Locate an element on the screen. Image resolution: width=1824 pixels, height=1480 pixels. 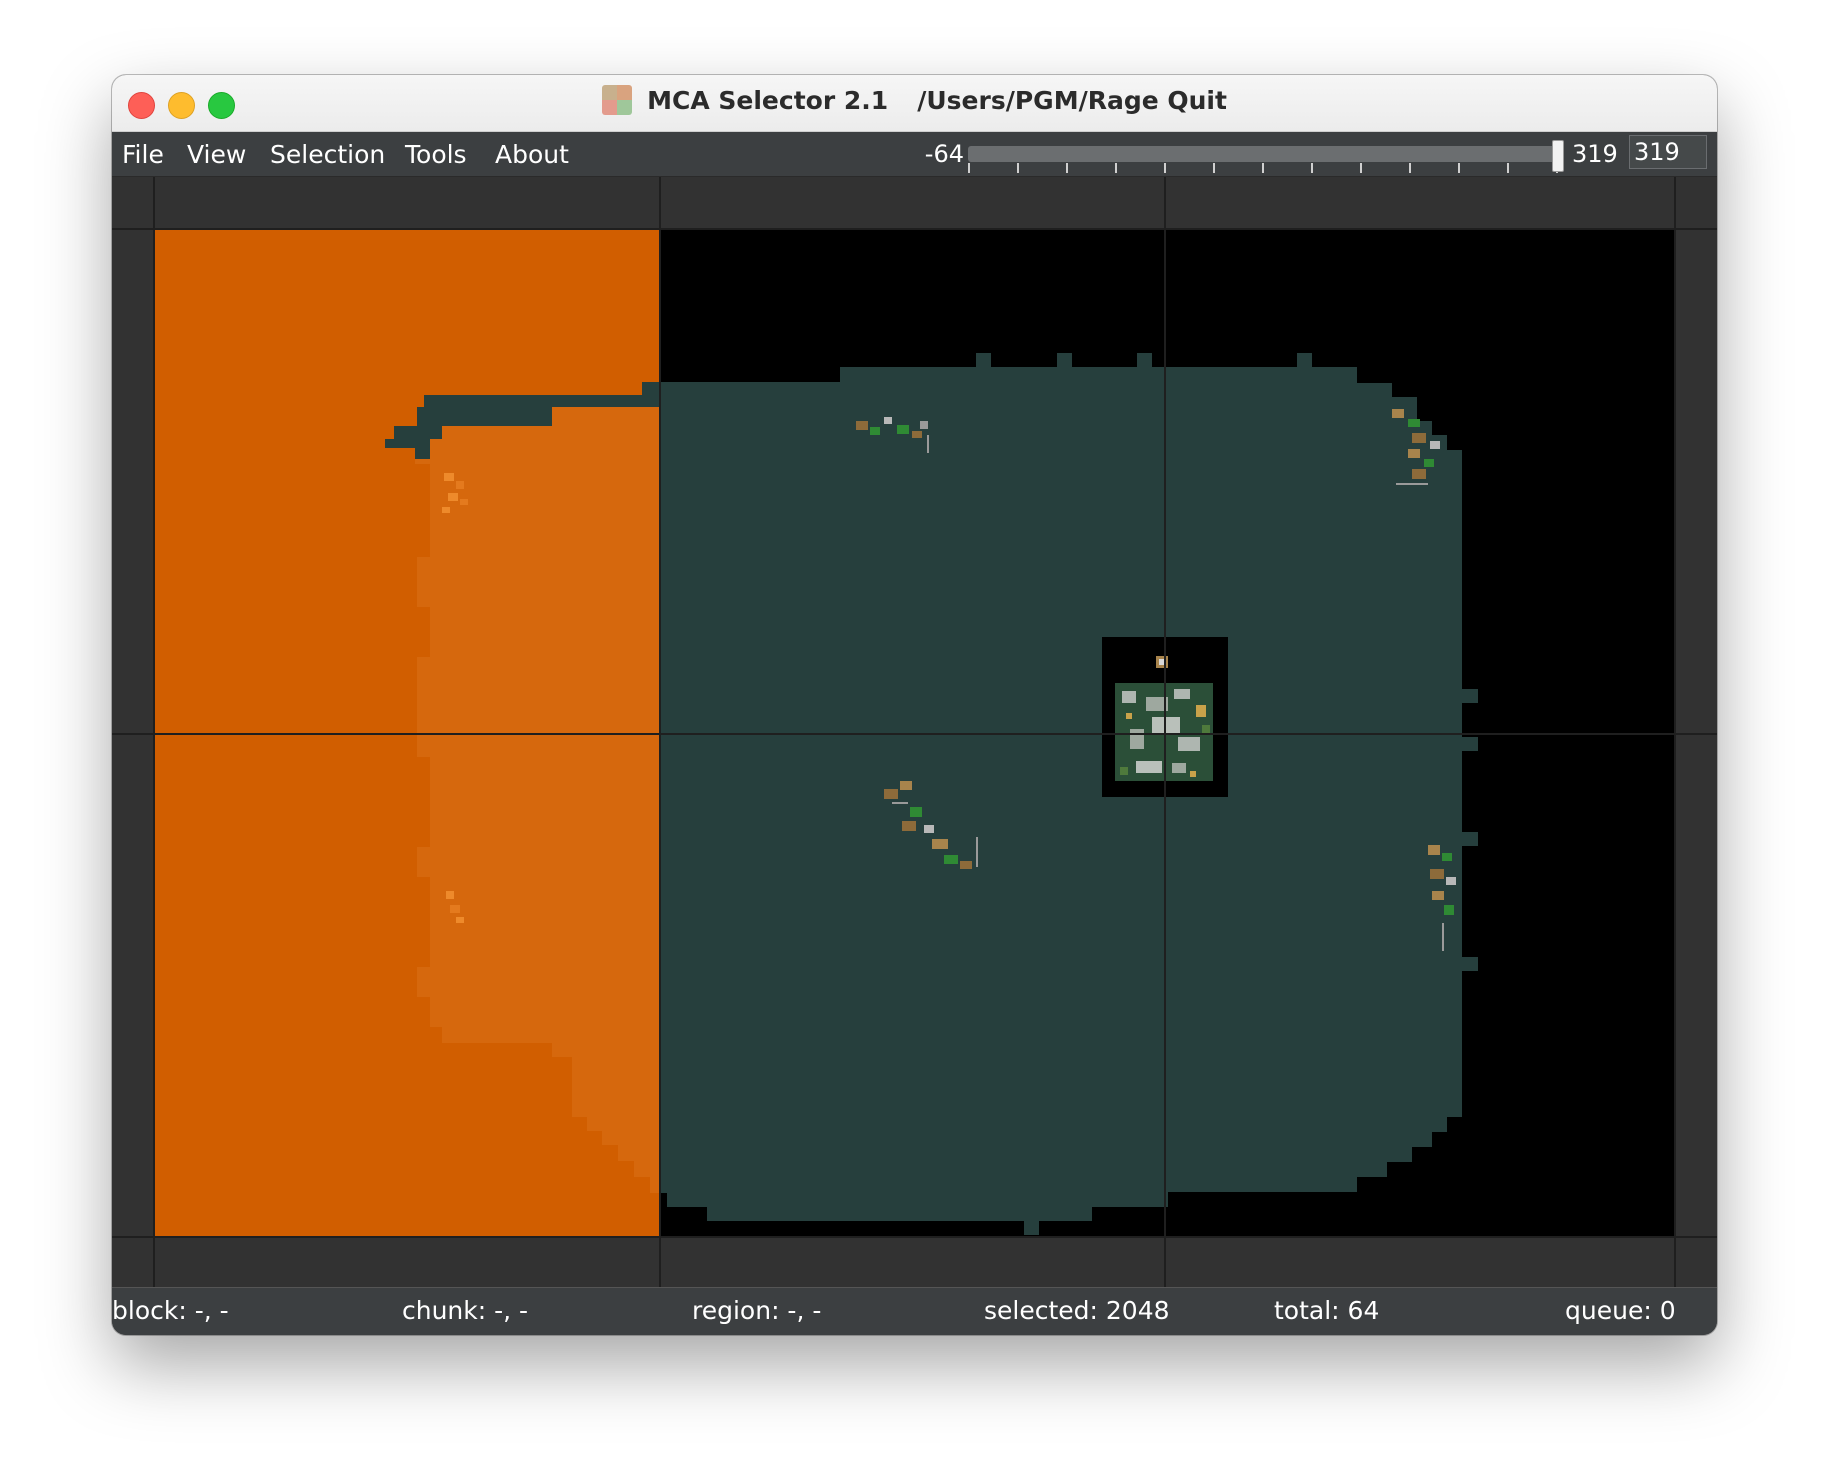
status-selected: selected: 2048 is located at coordinates (1077, 1310).